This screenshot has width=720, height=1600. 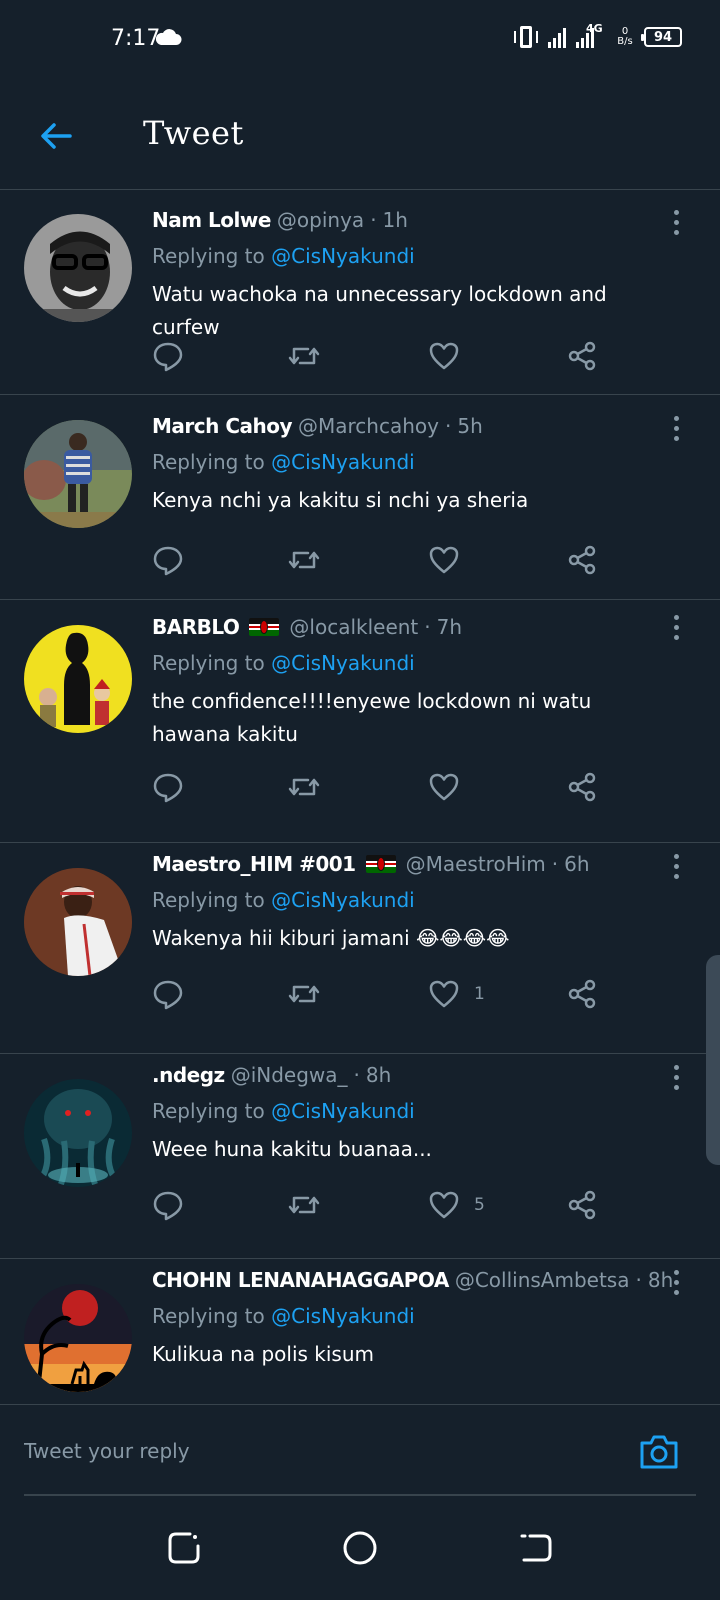 I want to click on replying-to: Replying to @CisNyakundi, so click(x=283, y=900).